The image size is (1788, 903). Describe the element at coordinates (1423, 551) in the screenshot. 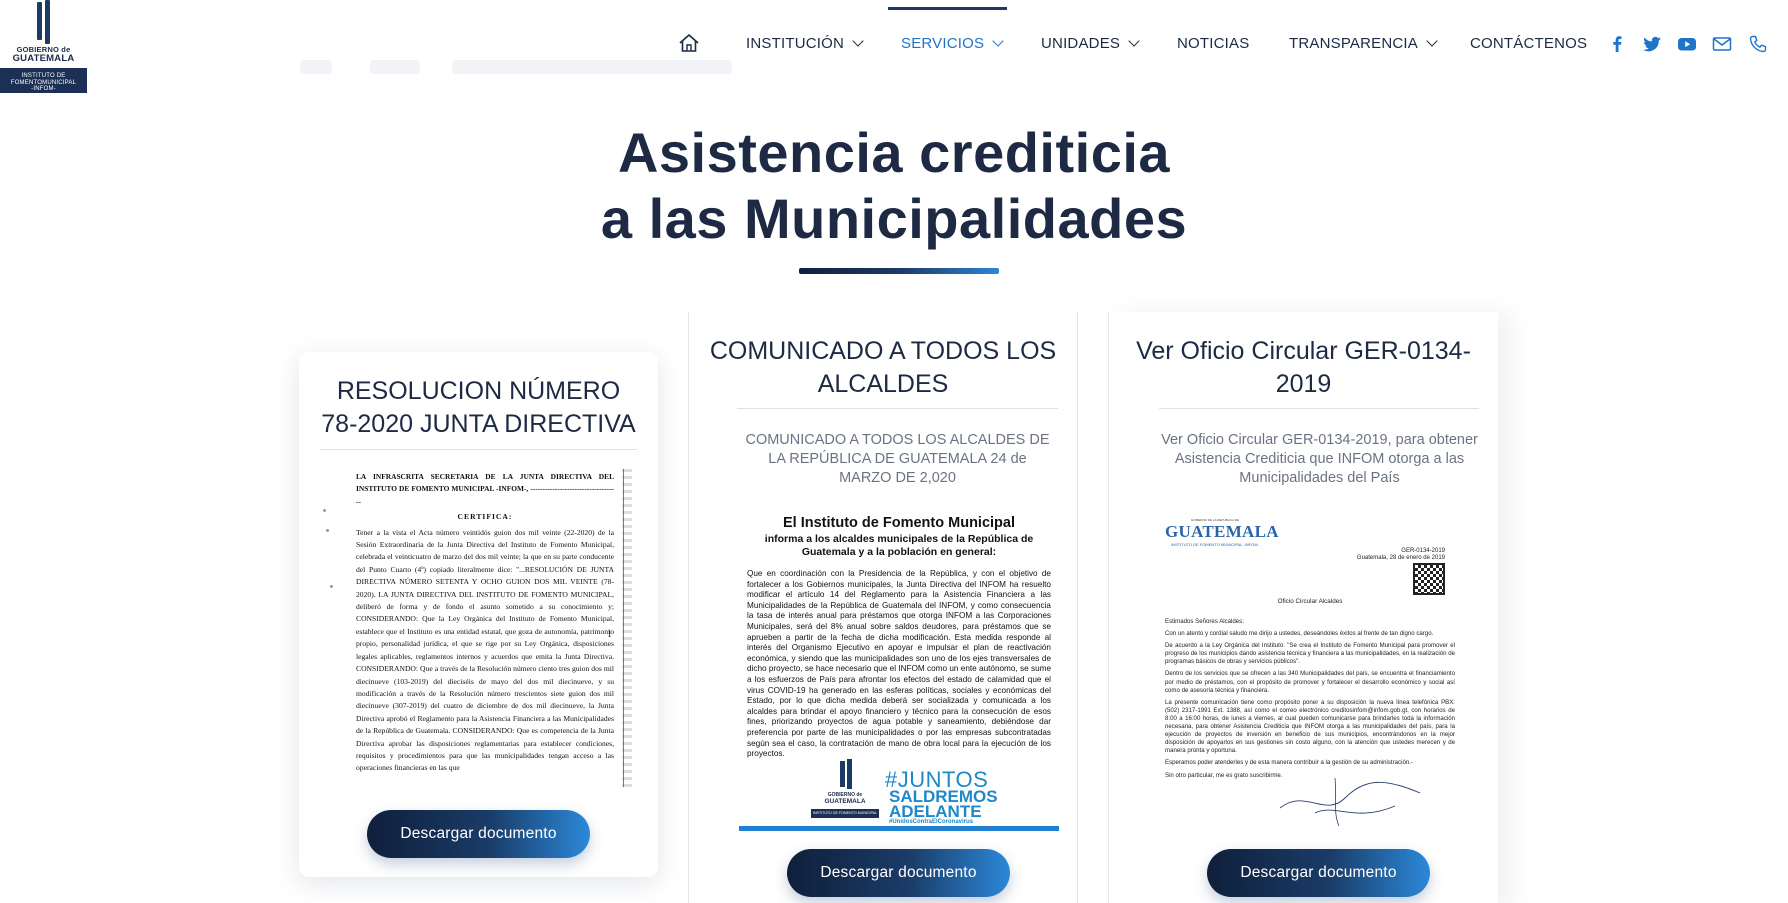

I see `doc-ref-number: GER-0134-2019` at that location.